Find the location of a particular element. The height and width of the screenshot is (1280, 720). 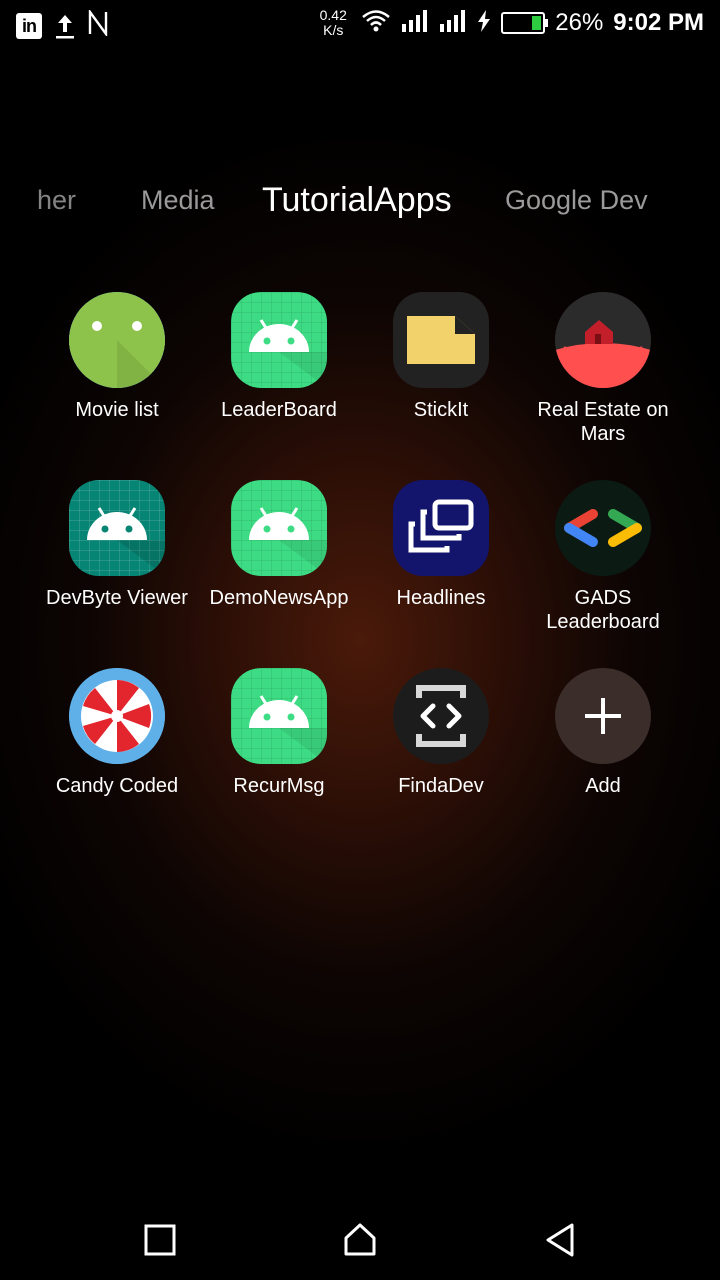

code-brackets-icon is located at coordinates (441, 716).